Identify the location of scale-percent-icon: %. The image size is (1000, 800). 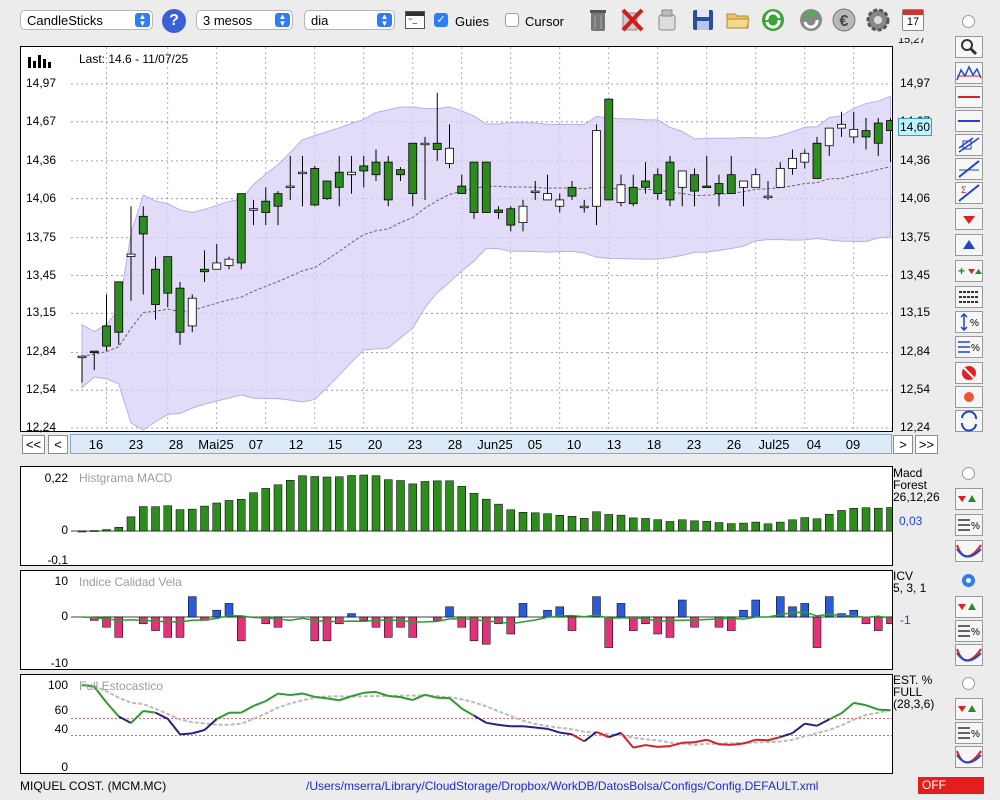
(969, 322).